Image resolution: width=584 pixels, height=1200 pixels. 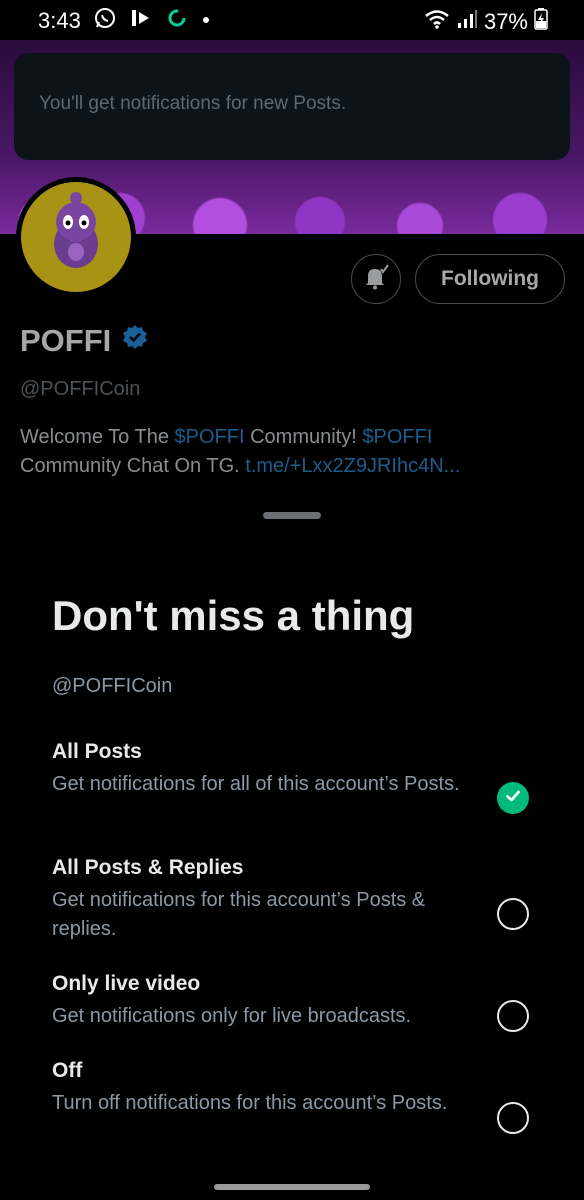 I want to click on avatar, so click(x=76, y=237).